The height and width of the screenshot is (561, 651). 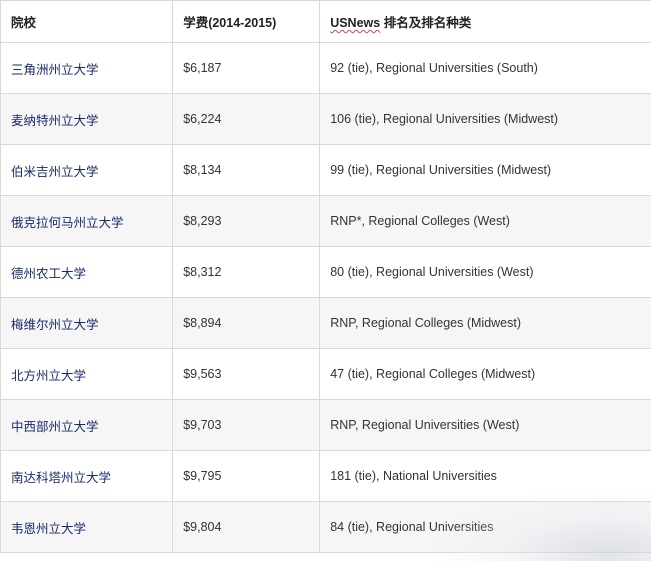 What do you see at coordinates (55, 427) in the screenshot?
I see `school-name: 中西部州立大学` at bounding box center [55, 427].